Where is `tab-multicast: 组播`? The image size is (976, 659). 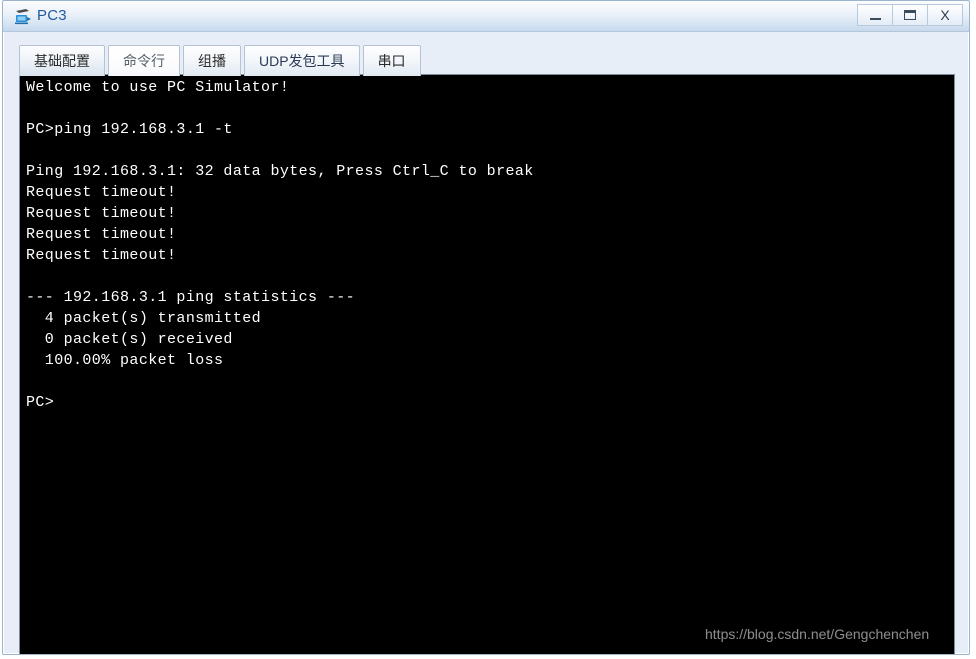 tab-multicast: 组播 is located at coordinates (212, 60).